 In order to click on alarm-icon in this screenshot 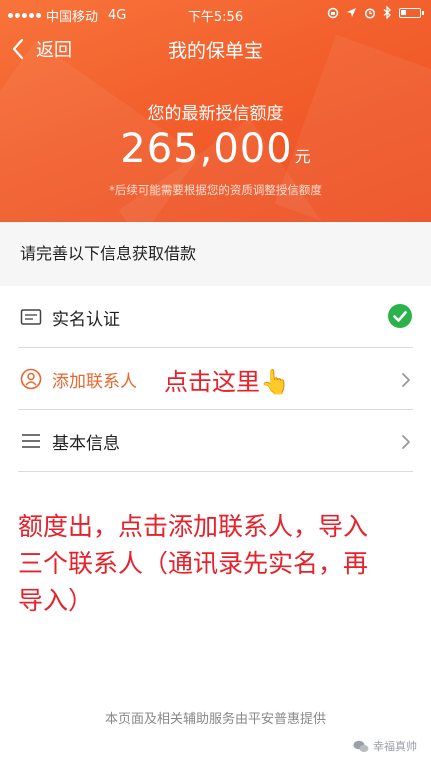, I will do `click(370, 13)`.